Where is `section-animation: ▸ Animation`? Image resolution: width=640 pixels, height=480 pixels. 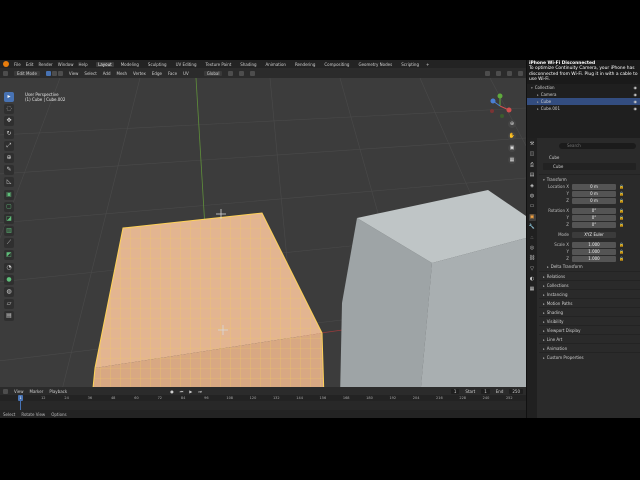
section-animation: ▸ Animation is located at coordinates (589, 347).